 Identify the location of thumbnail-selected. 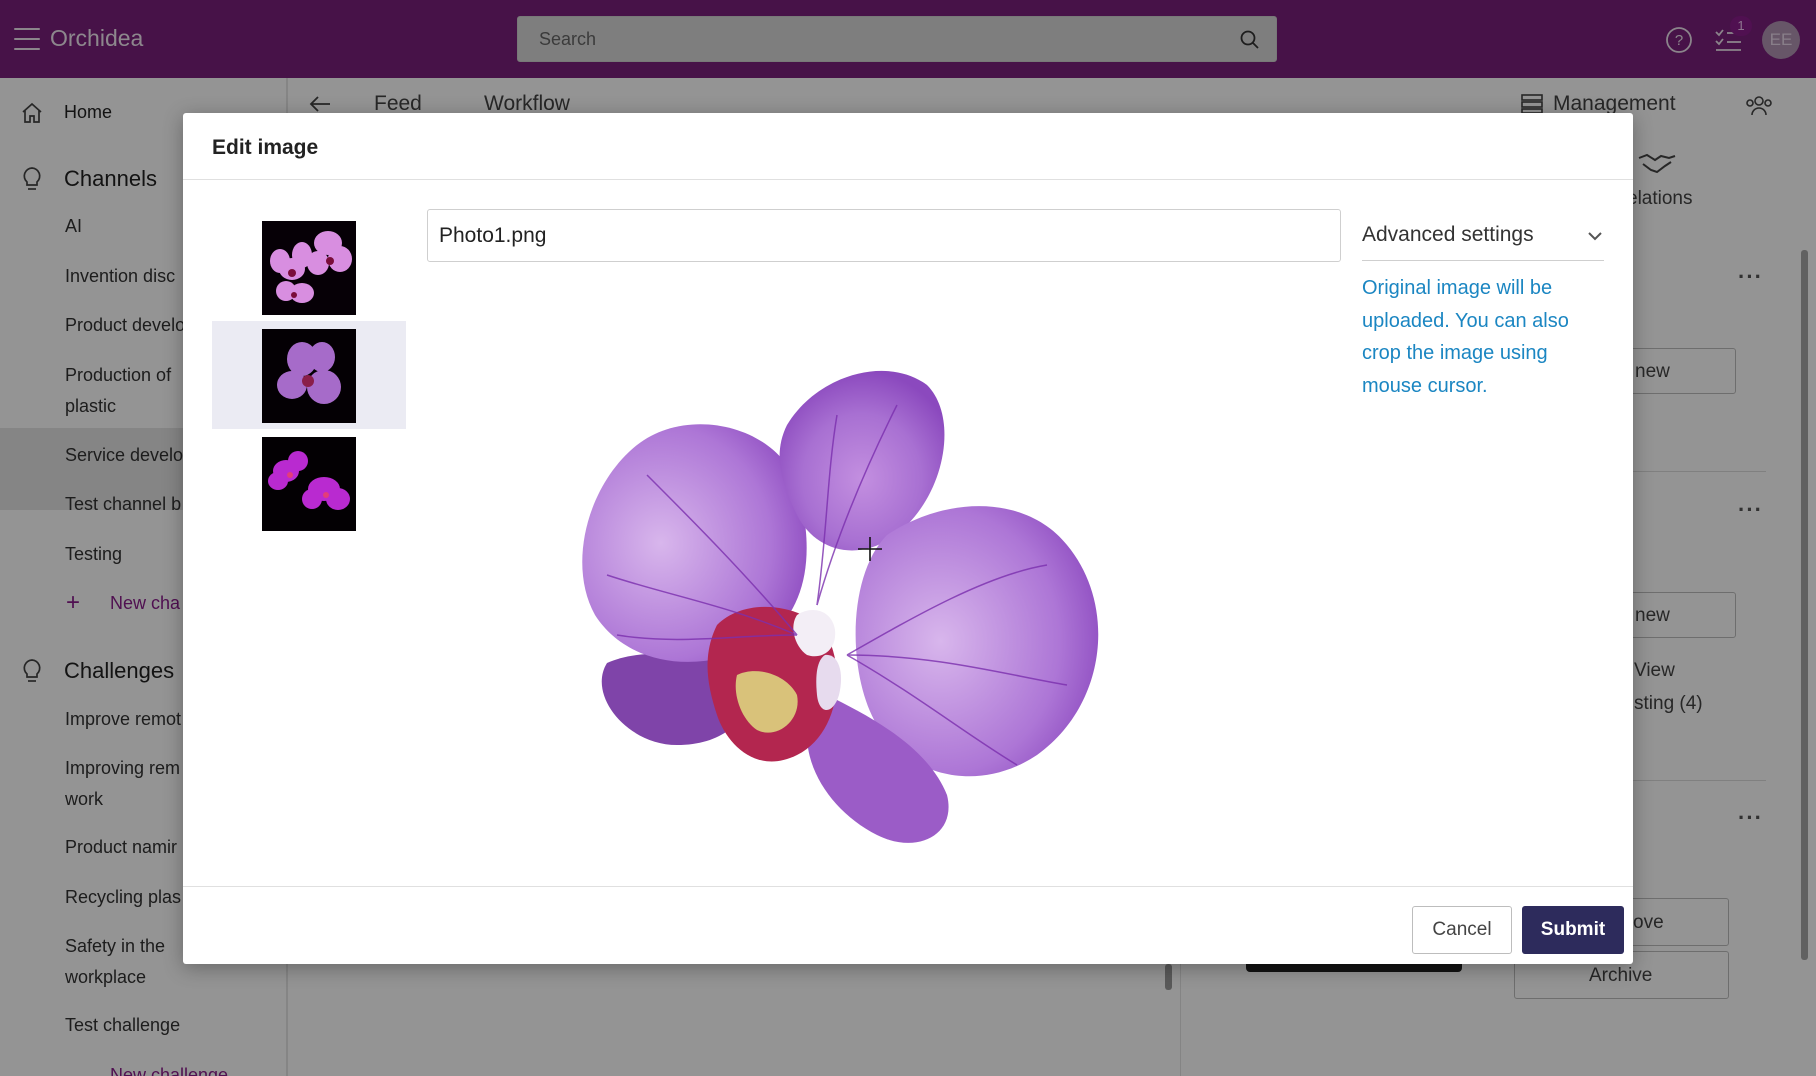
(309, 375).